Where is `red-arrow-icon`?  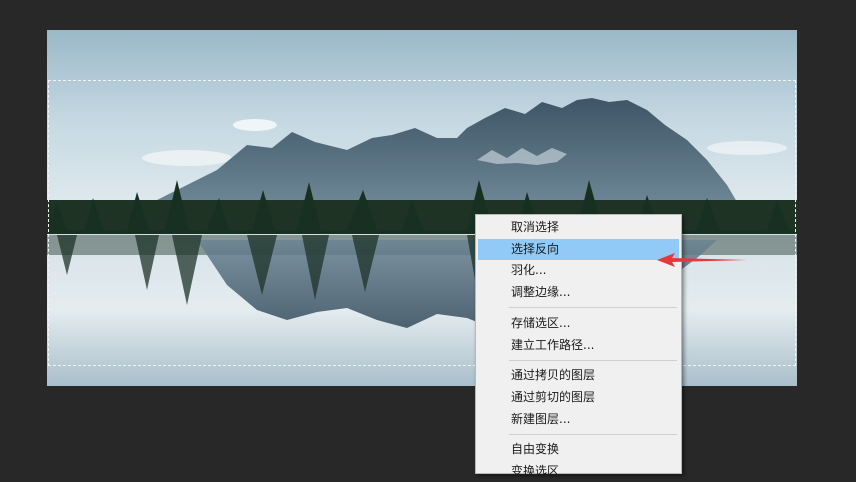
red-arrow-icon is located at coordinates (702, 260).